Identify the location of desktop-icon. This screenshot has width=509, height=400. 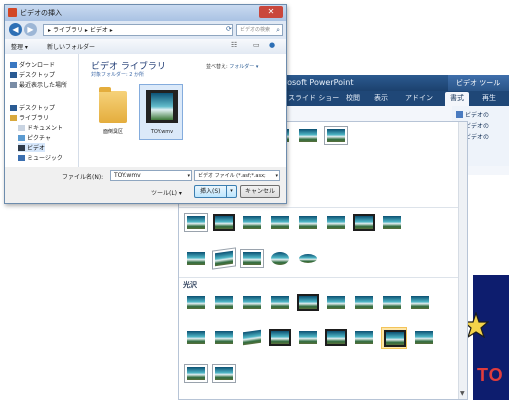
(13, 75).